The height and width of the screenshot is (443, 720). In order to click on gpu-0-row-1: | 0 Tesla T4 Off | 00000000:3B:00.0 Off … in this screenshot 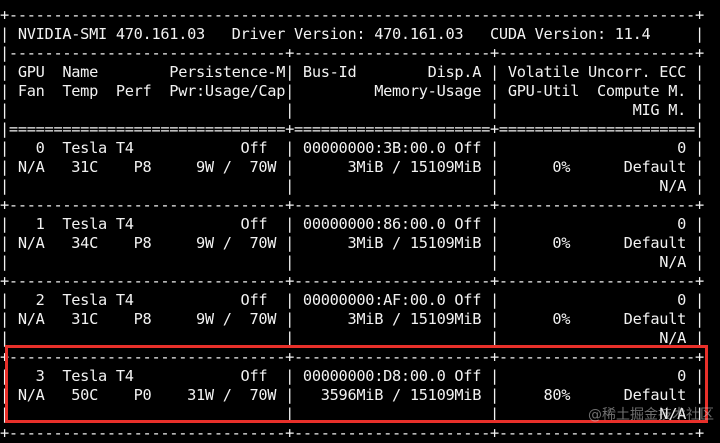, I will do `click(352, 148)`.